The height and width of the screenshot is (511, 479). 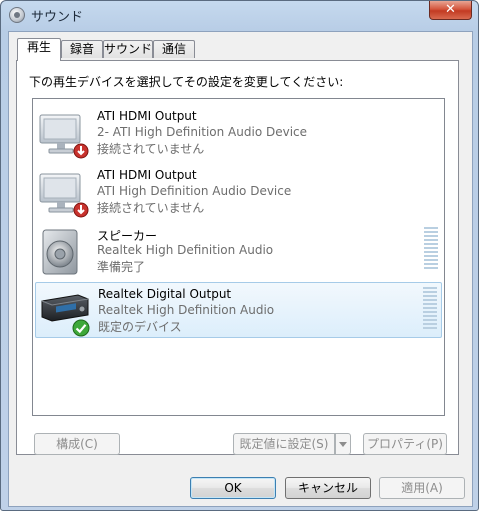 What do you see at coordinates (450, 10) in the screenshot?
I see `close-button: ✕` at bounding box center [450, 10].